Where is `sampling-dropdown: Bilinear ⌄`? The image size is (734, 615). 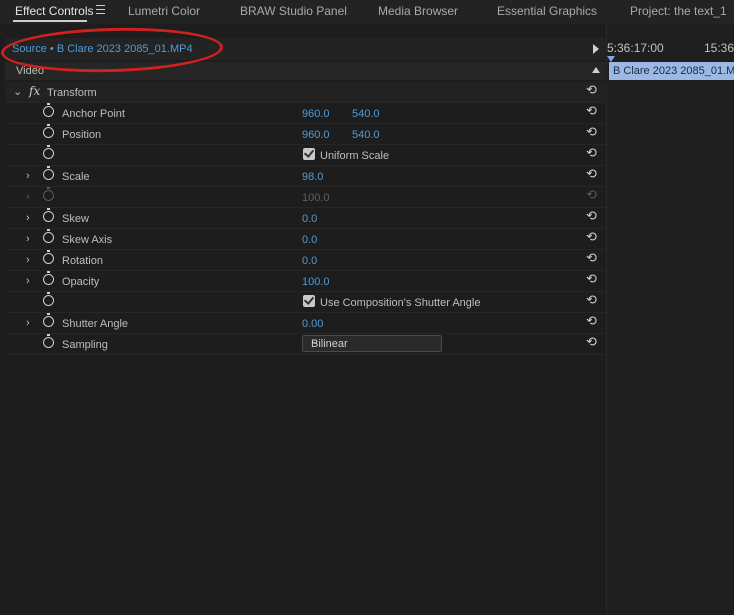
sampling-dropdown: Bilinear ⌄ is located at coordinates (372, 343).